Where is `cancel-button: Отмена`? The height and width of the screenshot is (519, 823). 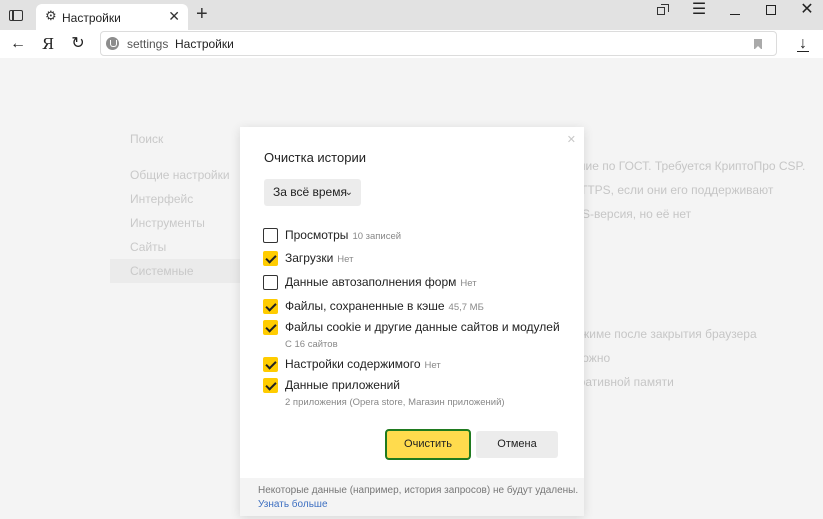 cancel-button: Отмена is located at coordinates (517, 444).